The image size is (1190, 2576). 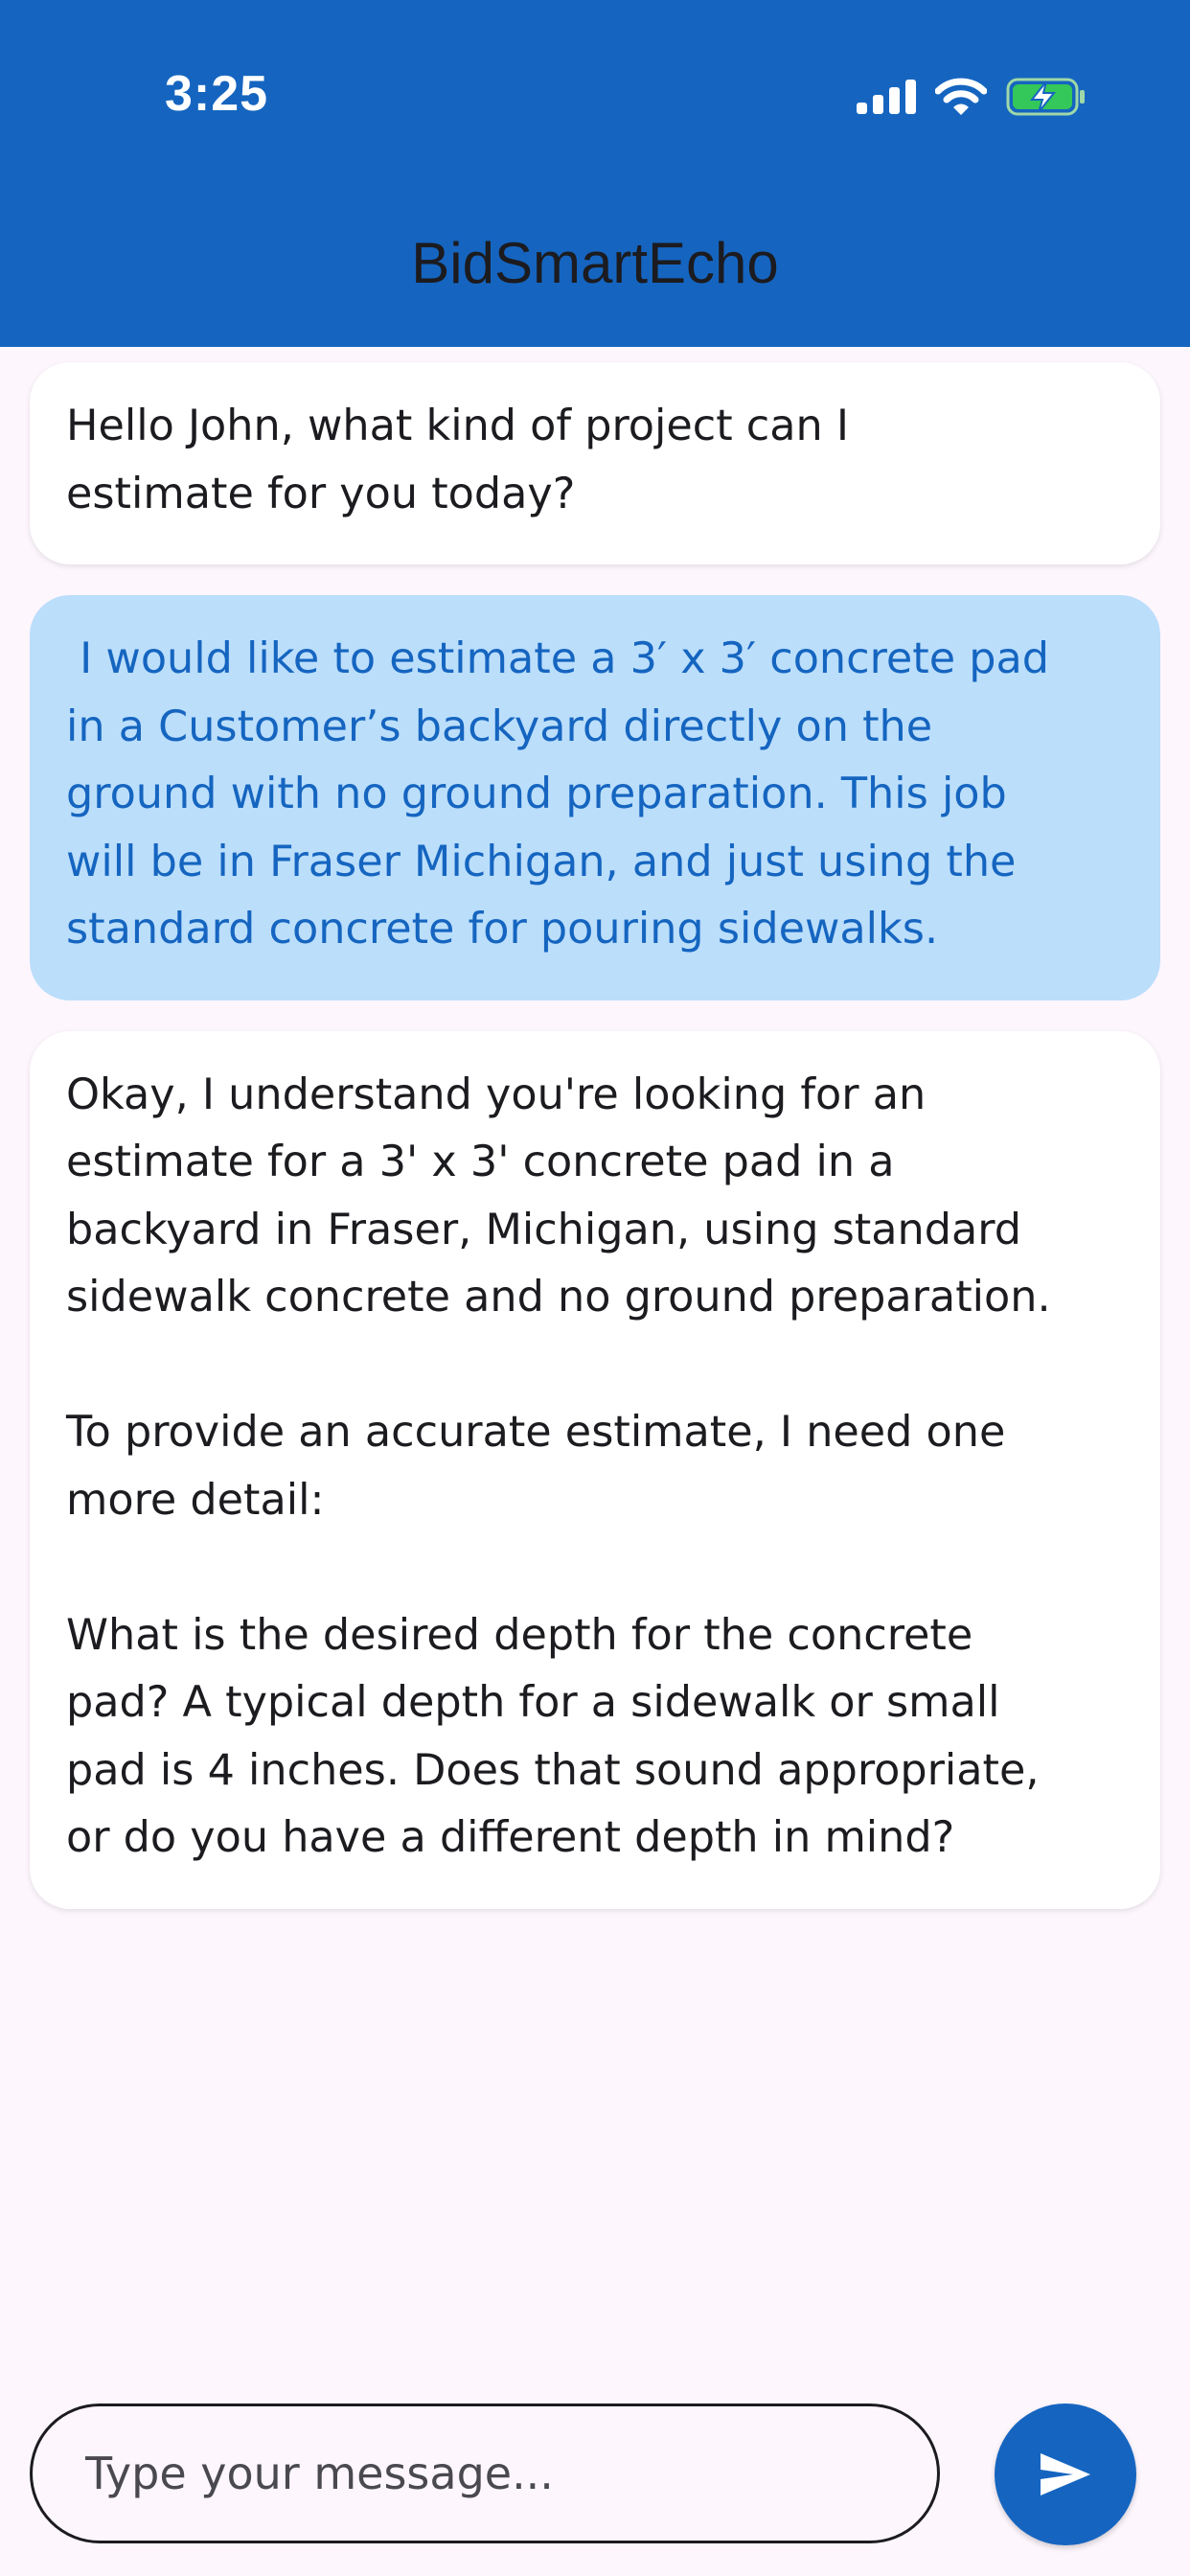 I want to click on send-icon, so click(x=1066, y=2474).